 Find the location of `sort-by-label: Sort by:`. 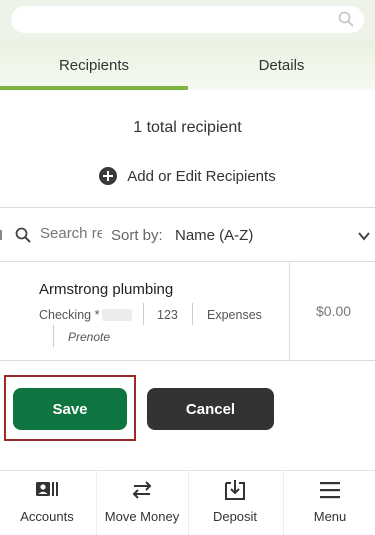

sort-by-label: Sort by: is located at coordinates (137, 235).